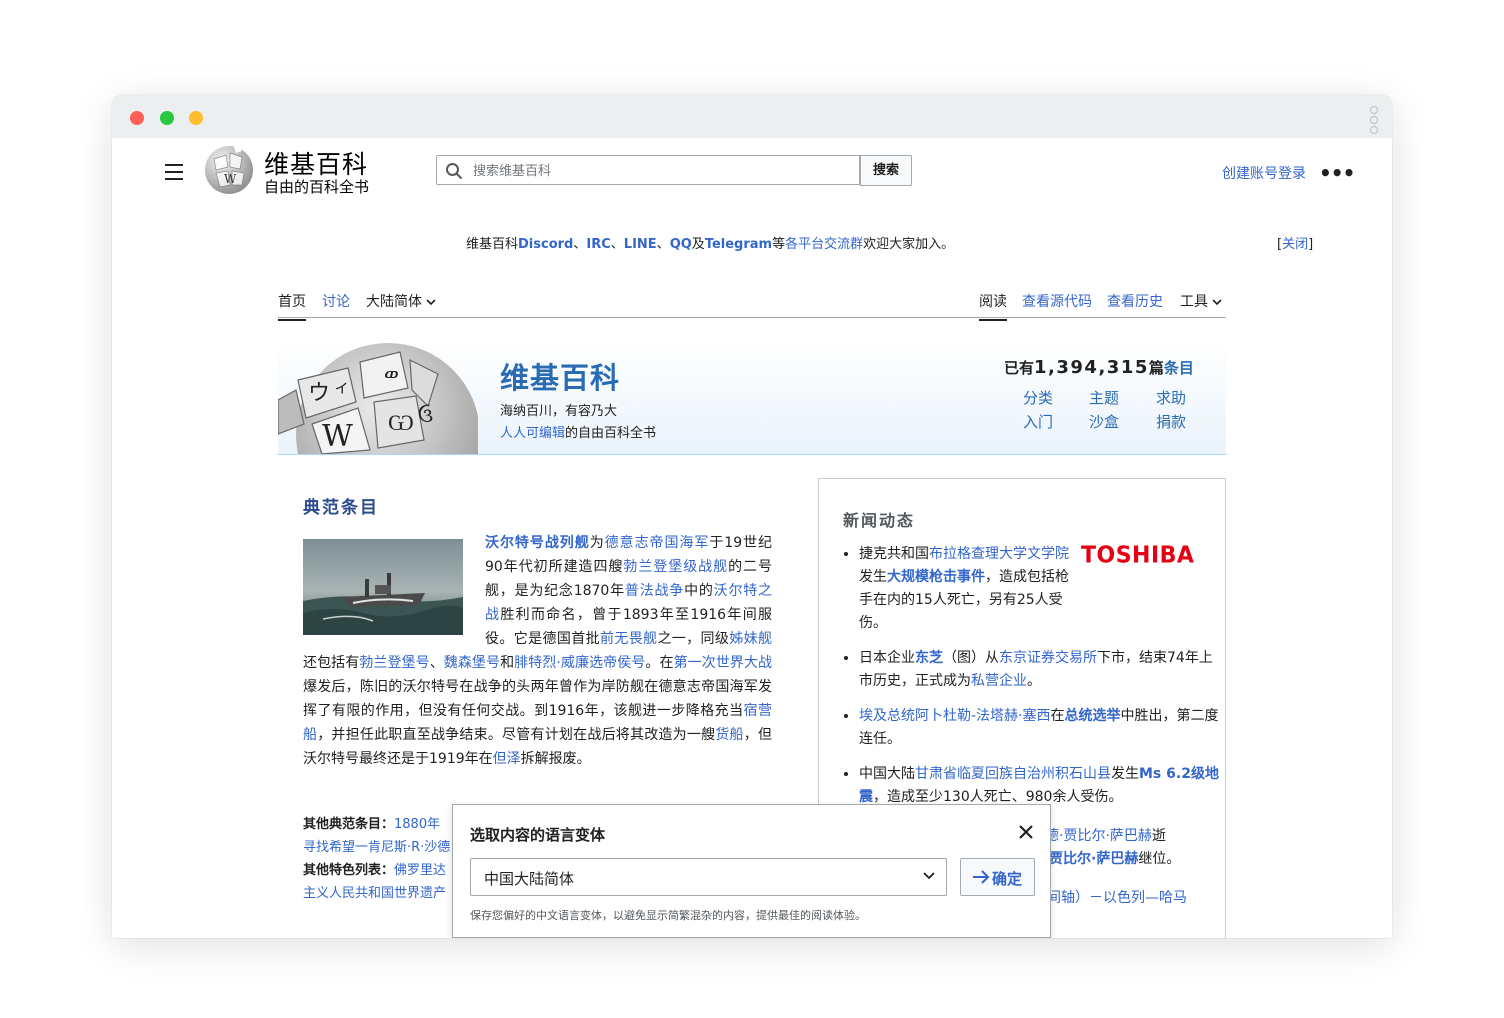 This screenshot has width=1504, height=1018. What do you see at coordinates (1098, 836) in the screenshot?
I see `news-link: 德·贾比尔·萨巴赫` at bounding box center [1098, 836].